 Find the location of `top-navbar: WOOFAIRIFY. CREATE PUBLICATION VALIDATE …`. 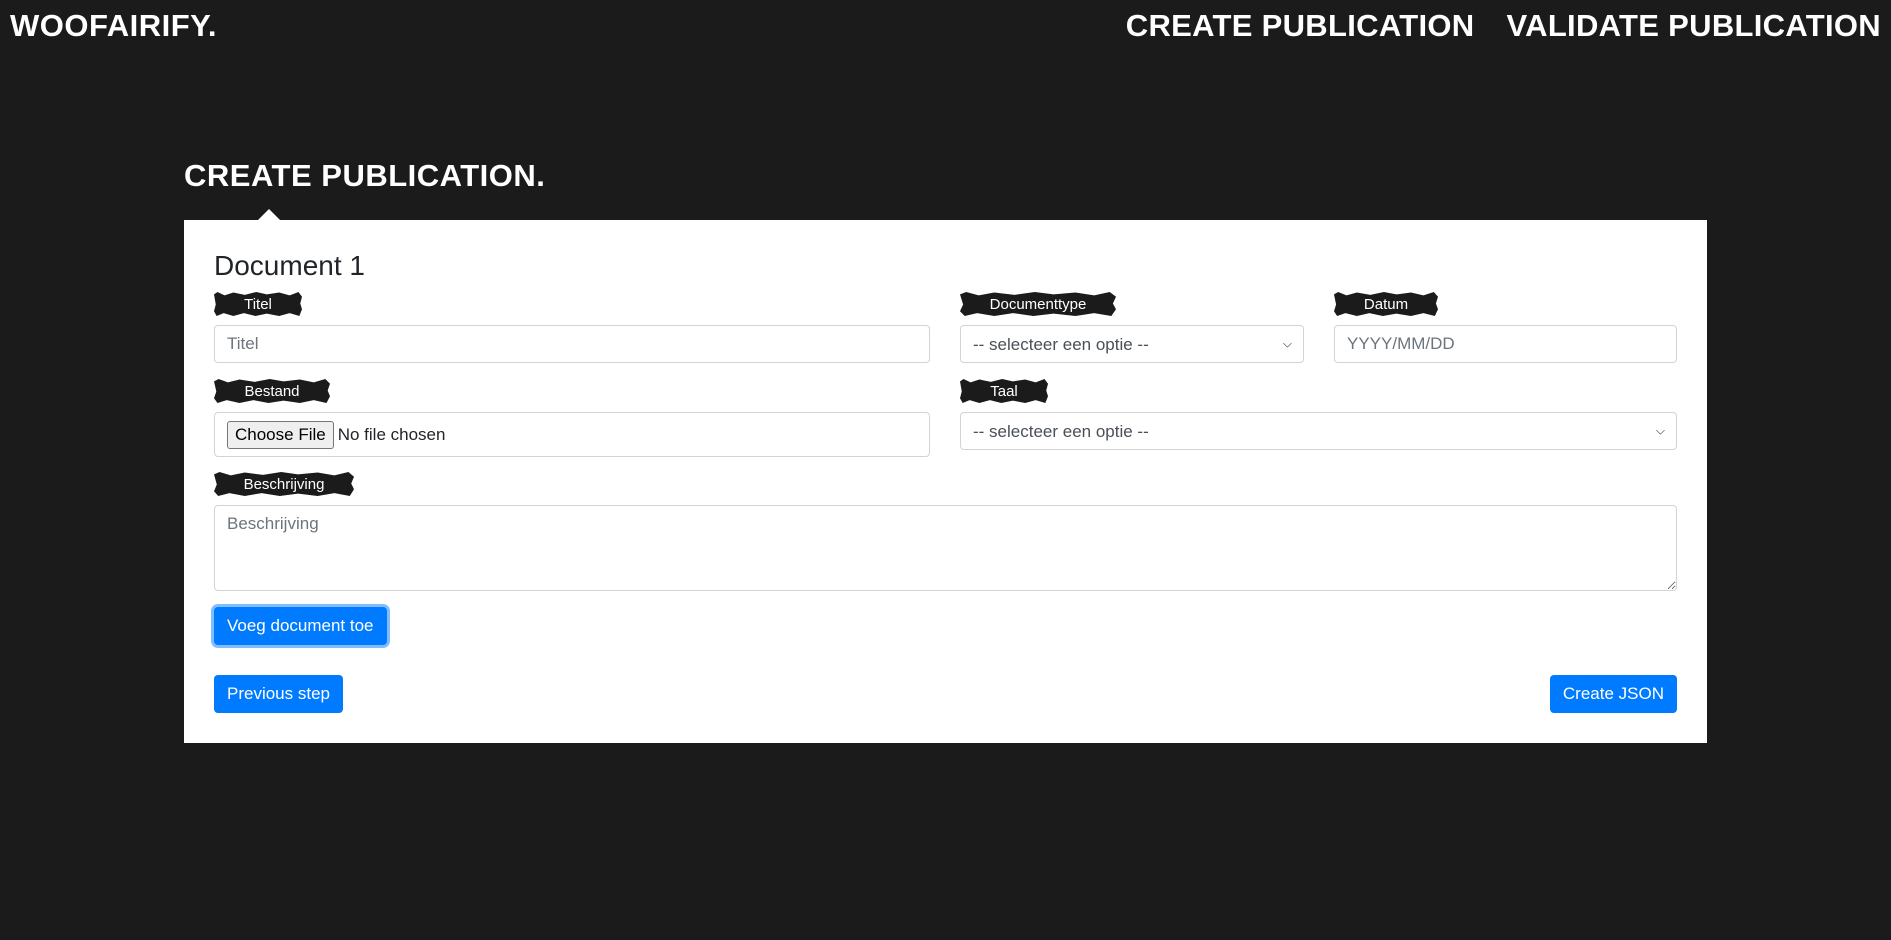

top-navbar: WOOFAIRIFY. CREATE PUBLICATION VALIDATE … is located at coordinates (945, 30).